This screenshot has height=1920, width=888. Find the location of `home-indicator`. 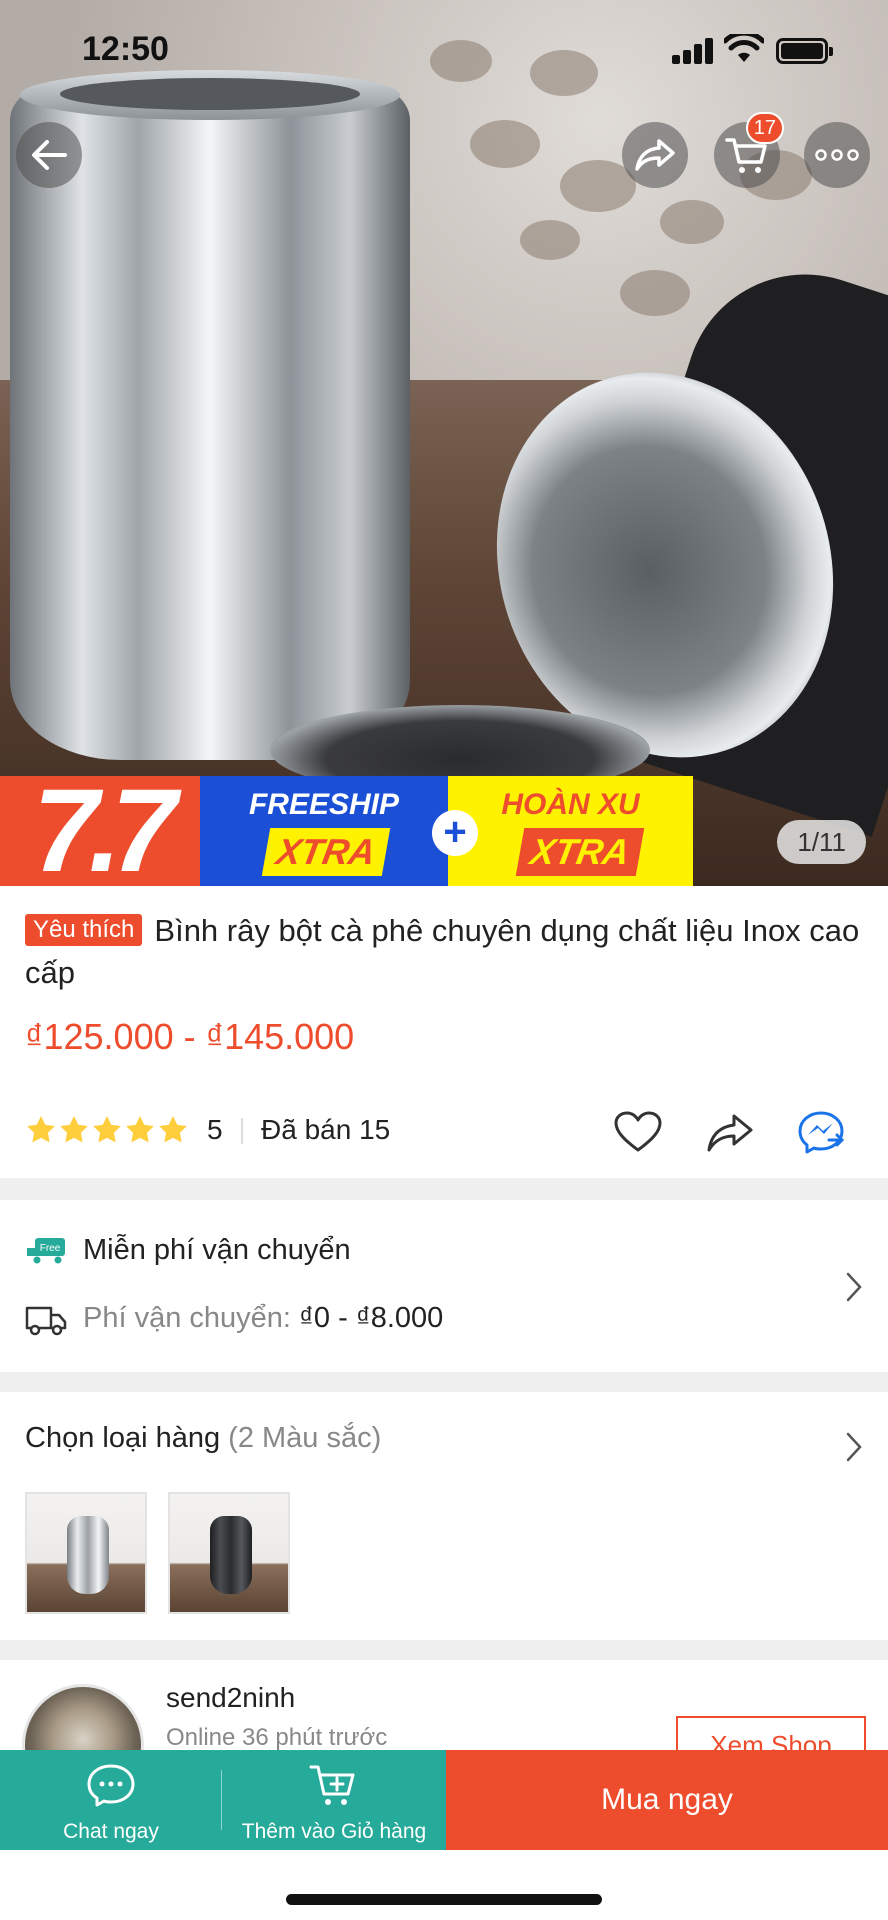

home-indicator is located at coordinates (444, 1899).